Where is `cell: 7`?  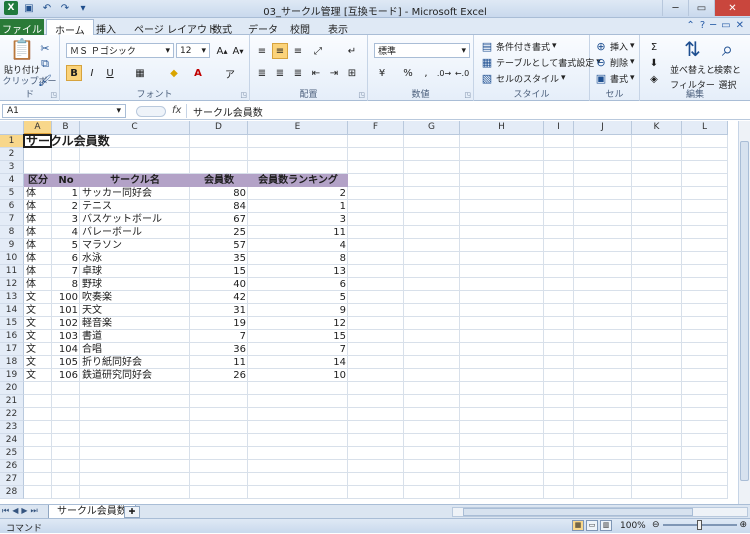
cell: 7 is located at coordinates (298, 349).